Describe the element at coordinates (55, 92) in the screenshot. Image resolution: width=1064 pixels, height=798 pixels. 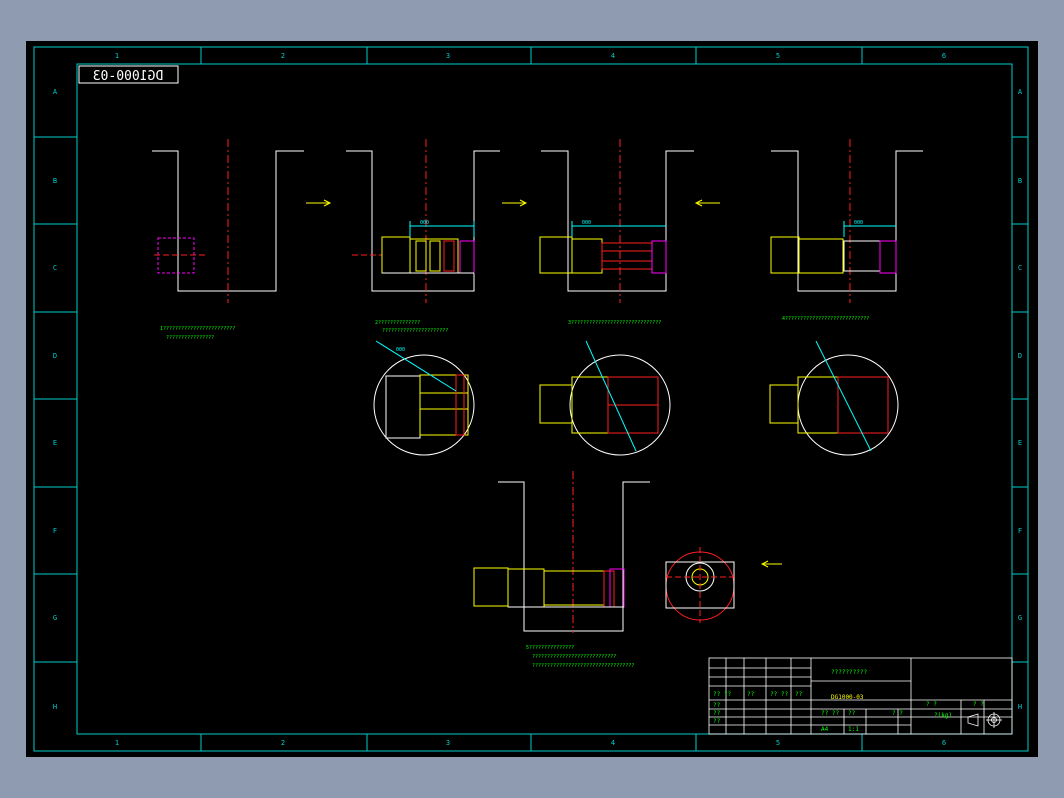
I see `row-label-left-a: A` at that location.